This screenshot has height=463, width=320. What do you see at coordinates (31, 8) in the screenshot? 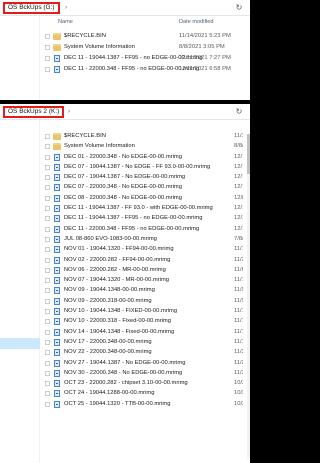
I see `address-breadcrumb: OS BckUps (G:)` at bounding box center [31, 8].